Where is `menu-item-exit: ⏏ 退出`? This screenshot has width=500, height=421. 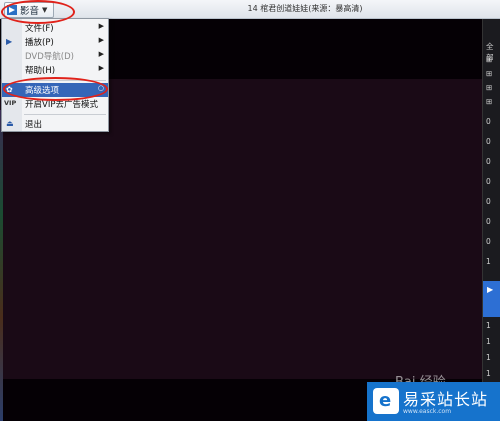
menu-item-exit: ⏏ 退出 is located at coordinates (55, 124).